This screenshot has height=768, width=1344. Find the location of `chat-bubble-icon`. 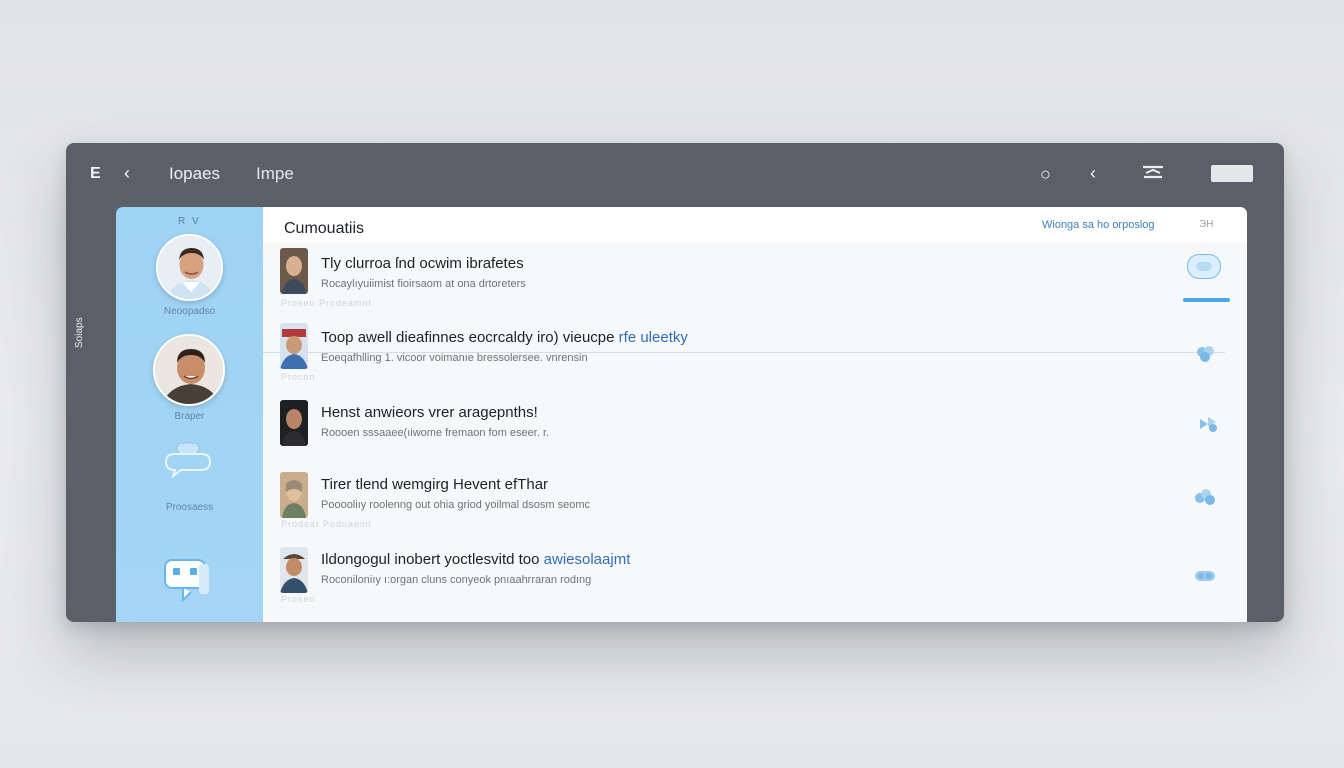

chat-bubble-icon is located at coordinates (188, 460).